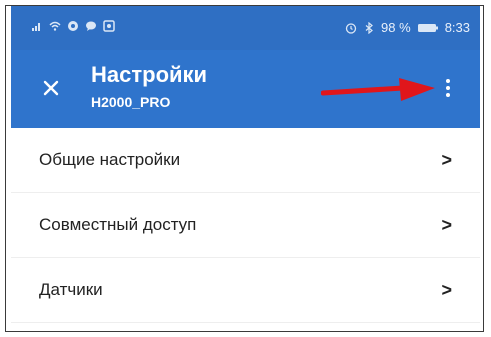 This screenshot has height=337, width=491. I want to click on settings-item-label: Датчики, so click(71, 289).